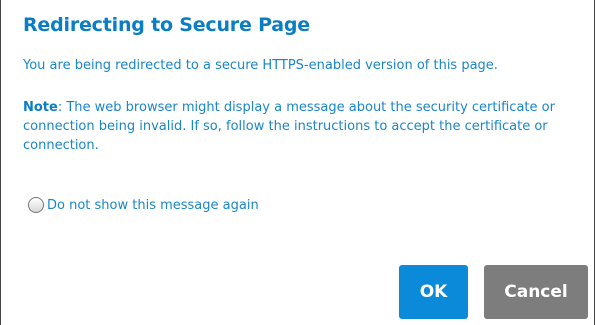 The image size is (597, 325). I want to click on dialog-title: Redirecting to Secure Page, so click(166, 25).